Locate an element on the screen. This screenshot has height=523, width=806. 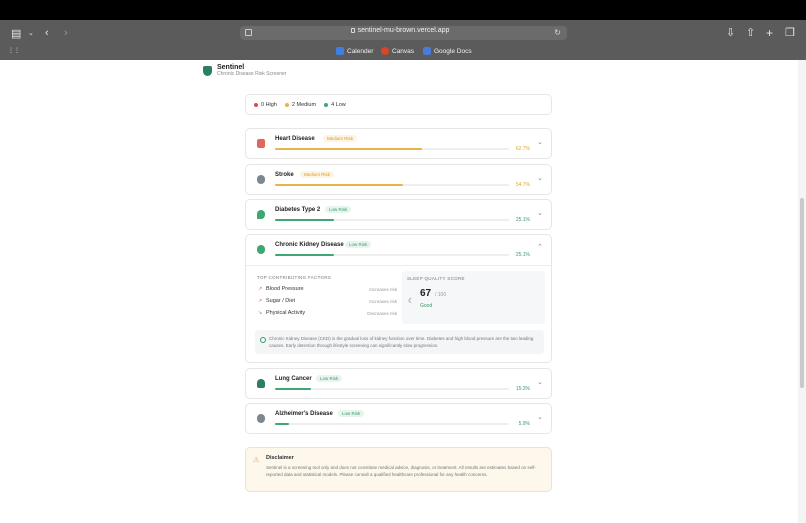
disease-card-diabetes: Diabetes Type 2 Low Risk 25.1% ⌄ is located at coordinates (398, 214).